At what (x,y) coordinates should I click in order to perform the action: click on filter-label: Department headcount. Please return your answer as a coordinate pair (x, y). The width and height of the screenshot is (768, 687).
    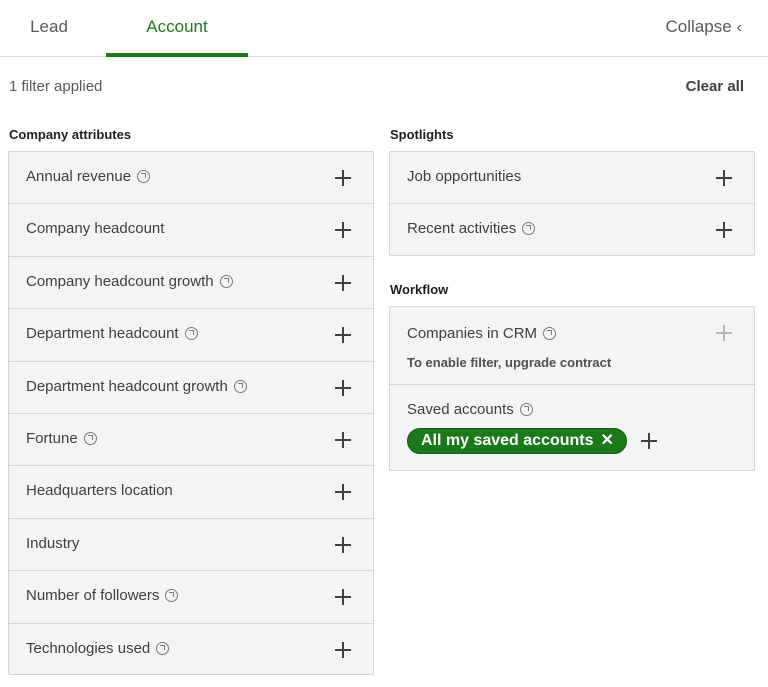
    Looking at the image, I should click on (112, 333).